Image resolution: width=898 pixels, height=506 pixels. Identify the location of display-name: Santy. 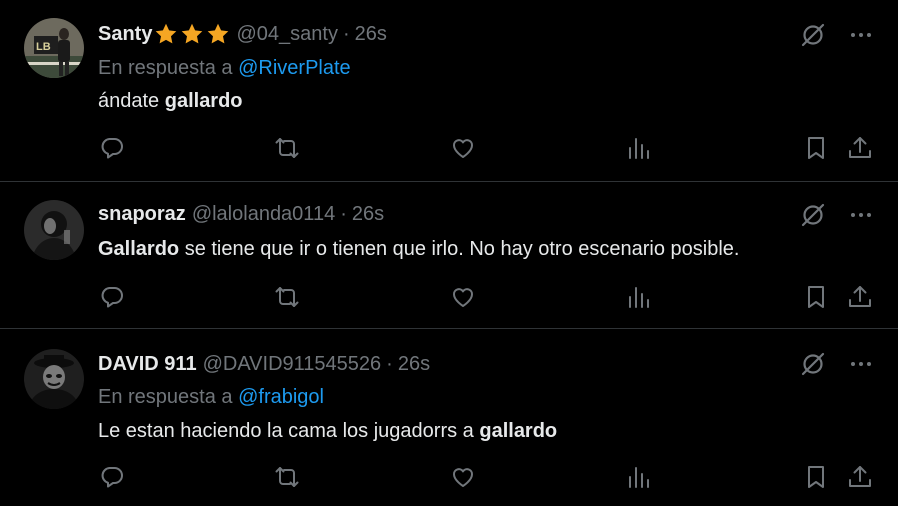
(125, 34).